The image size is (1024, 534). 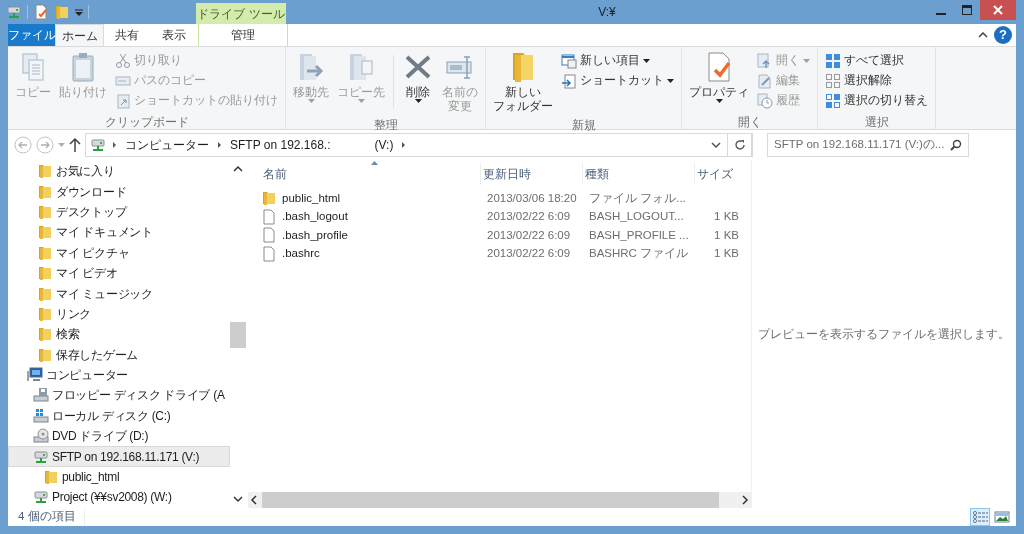 What do you see at coordinates (876, 121) in the screenshot?
I see `group-label: 選択` at bounding box center [876, 121].